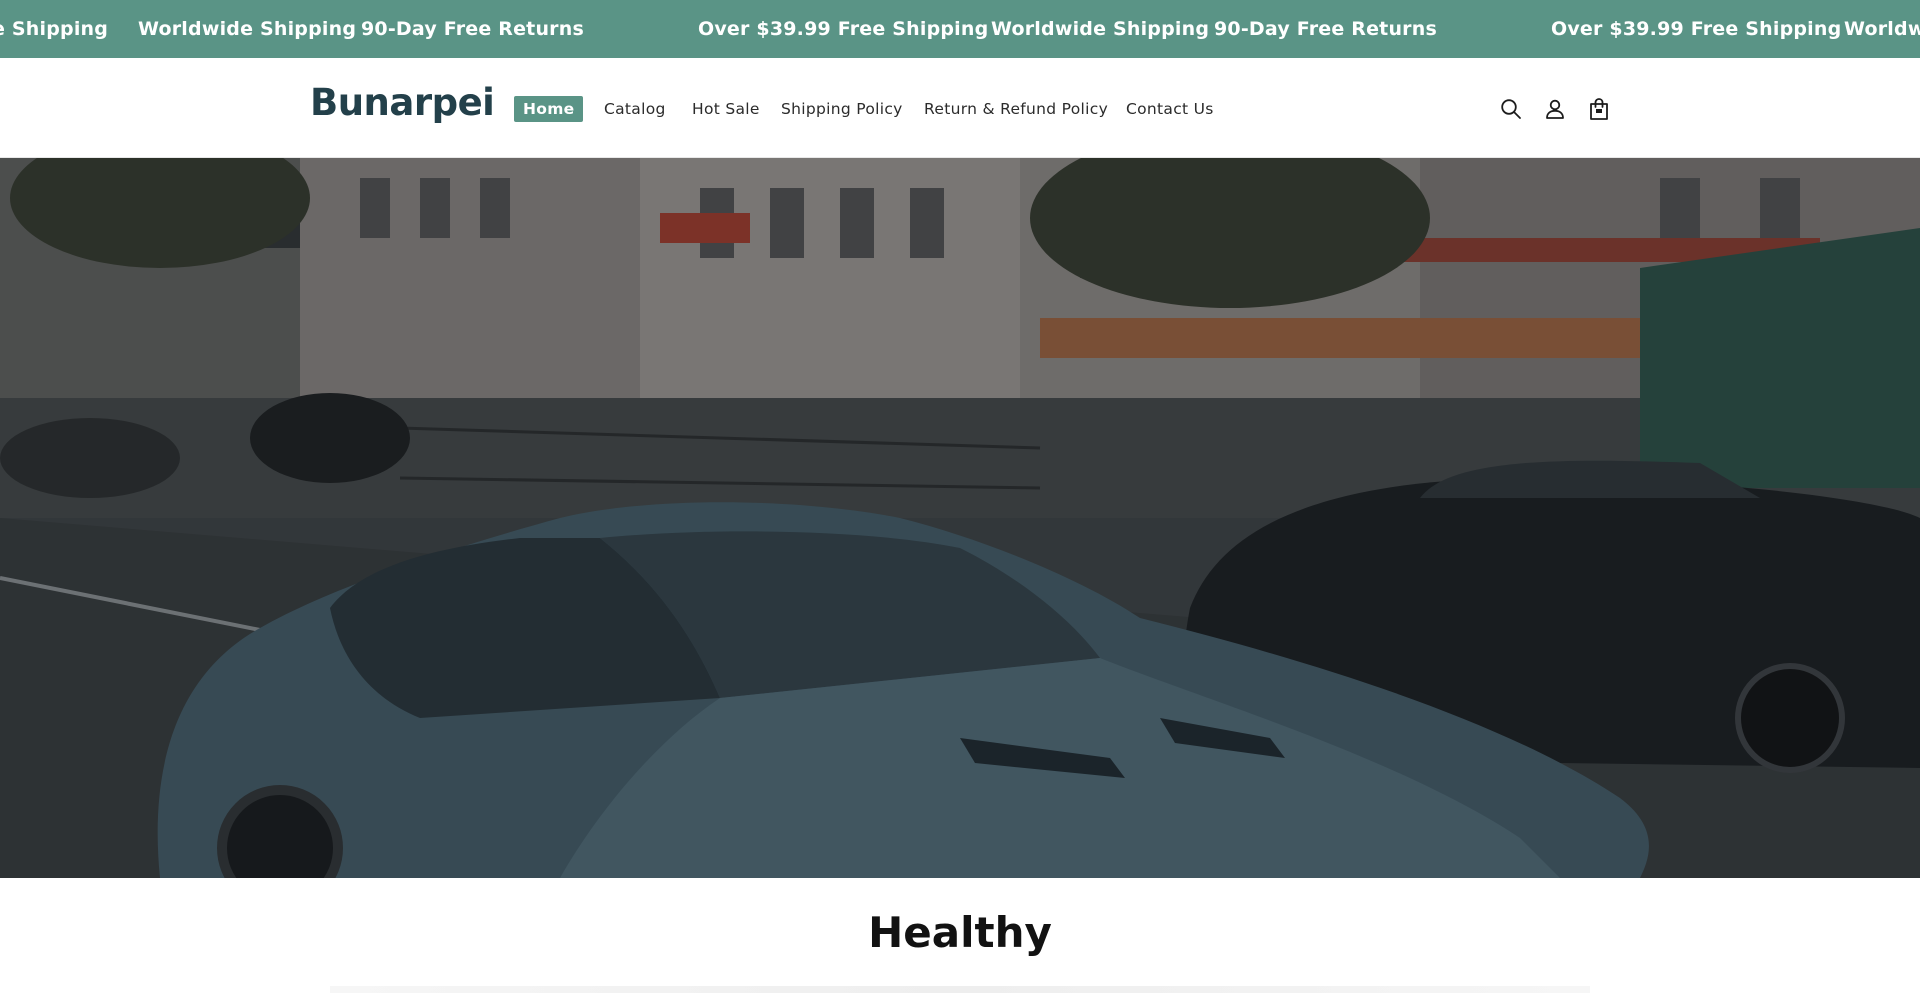 The image size is (1920, 993). What do you see at coordinates (1555, 109) in the screenshot?
I see `account-icon` at bounding box center [1555, 109].